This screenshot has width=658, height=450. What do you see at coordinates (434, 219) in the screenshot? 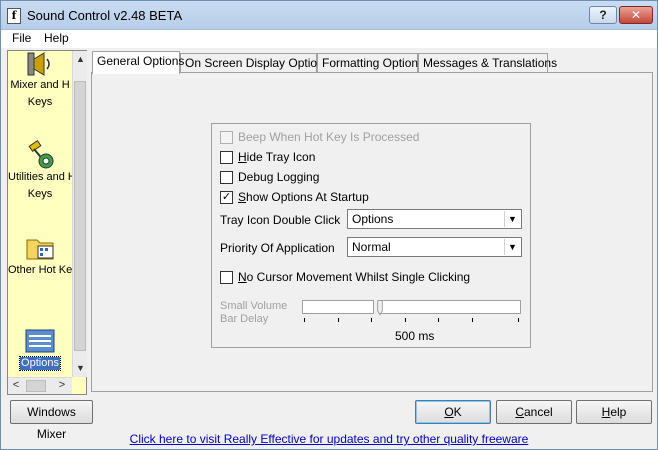
I see `tray-double-click-select: Options ▼` at bounding box center [434, 219].